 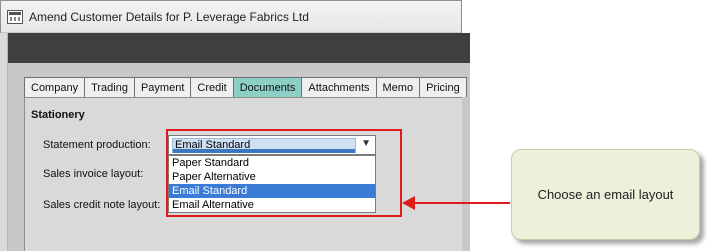 I want to click on arrow-left-icon, so click(x=408, y=203).